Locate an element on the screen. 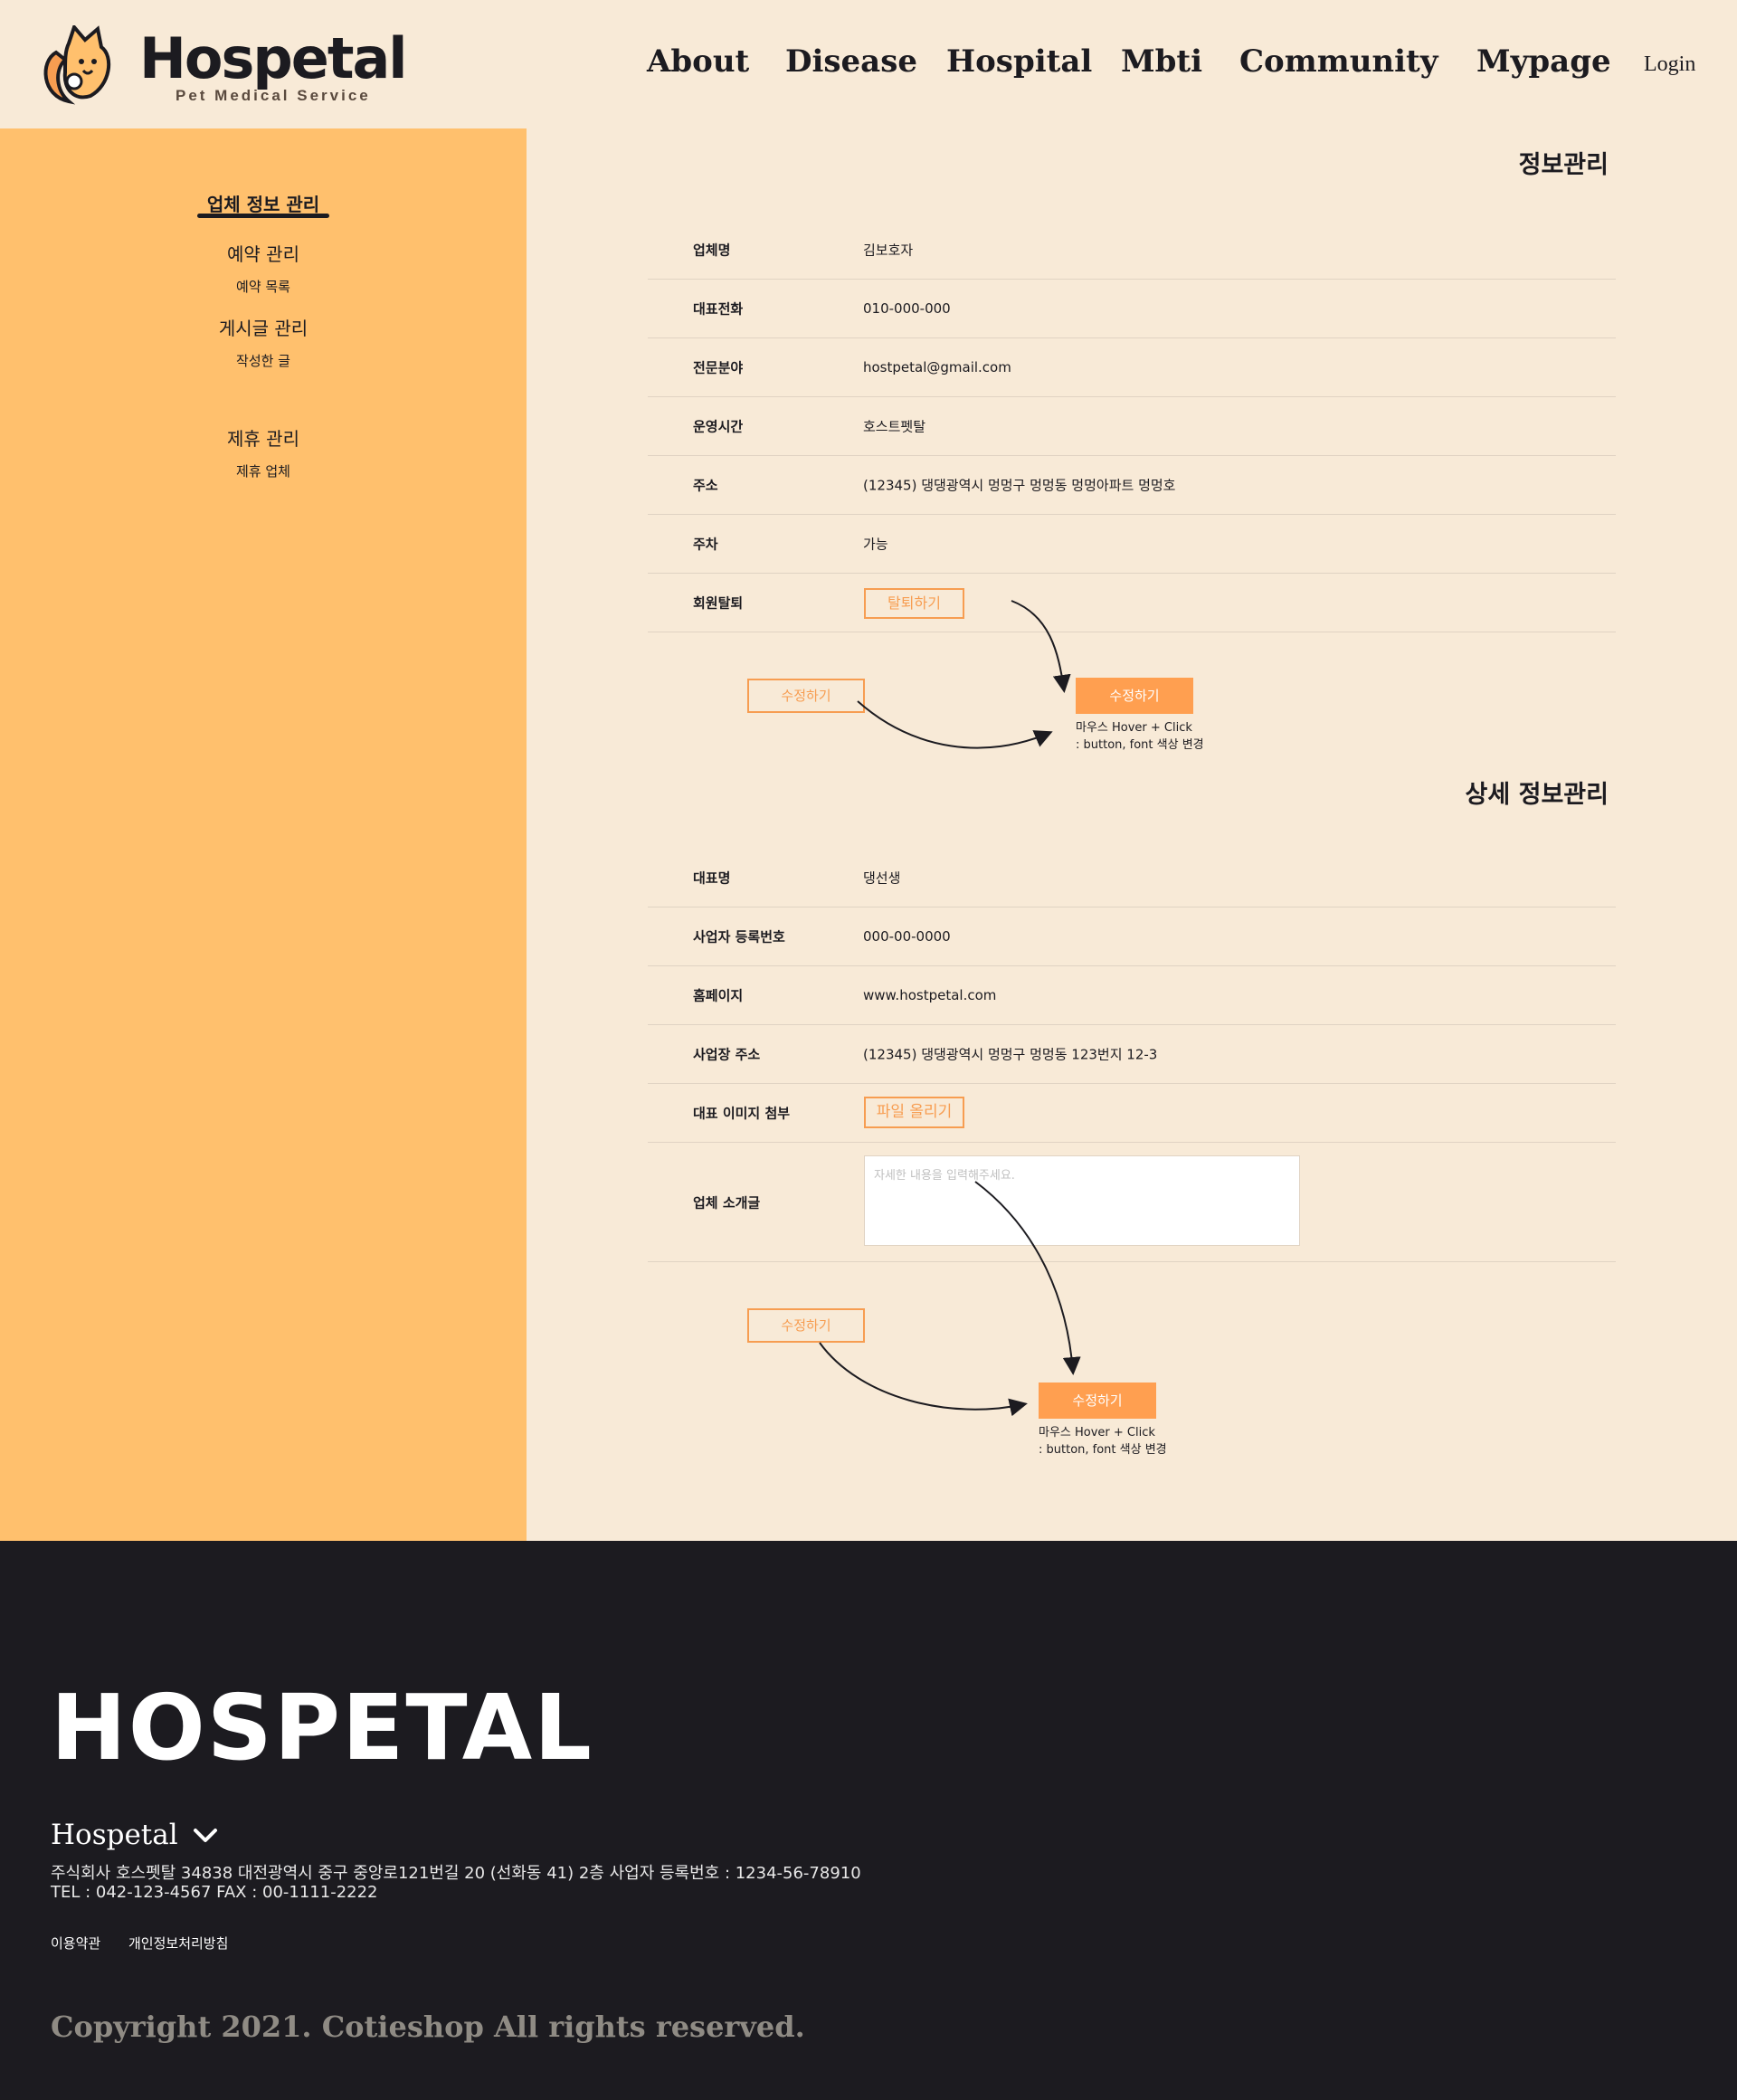 The height and width of the screenshot is (2100, 1737). chevron-down-icon is located at coordinates (205, 1836).